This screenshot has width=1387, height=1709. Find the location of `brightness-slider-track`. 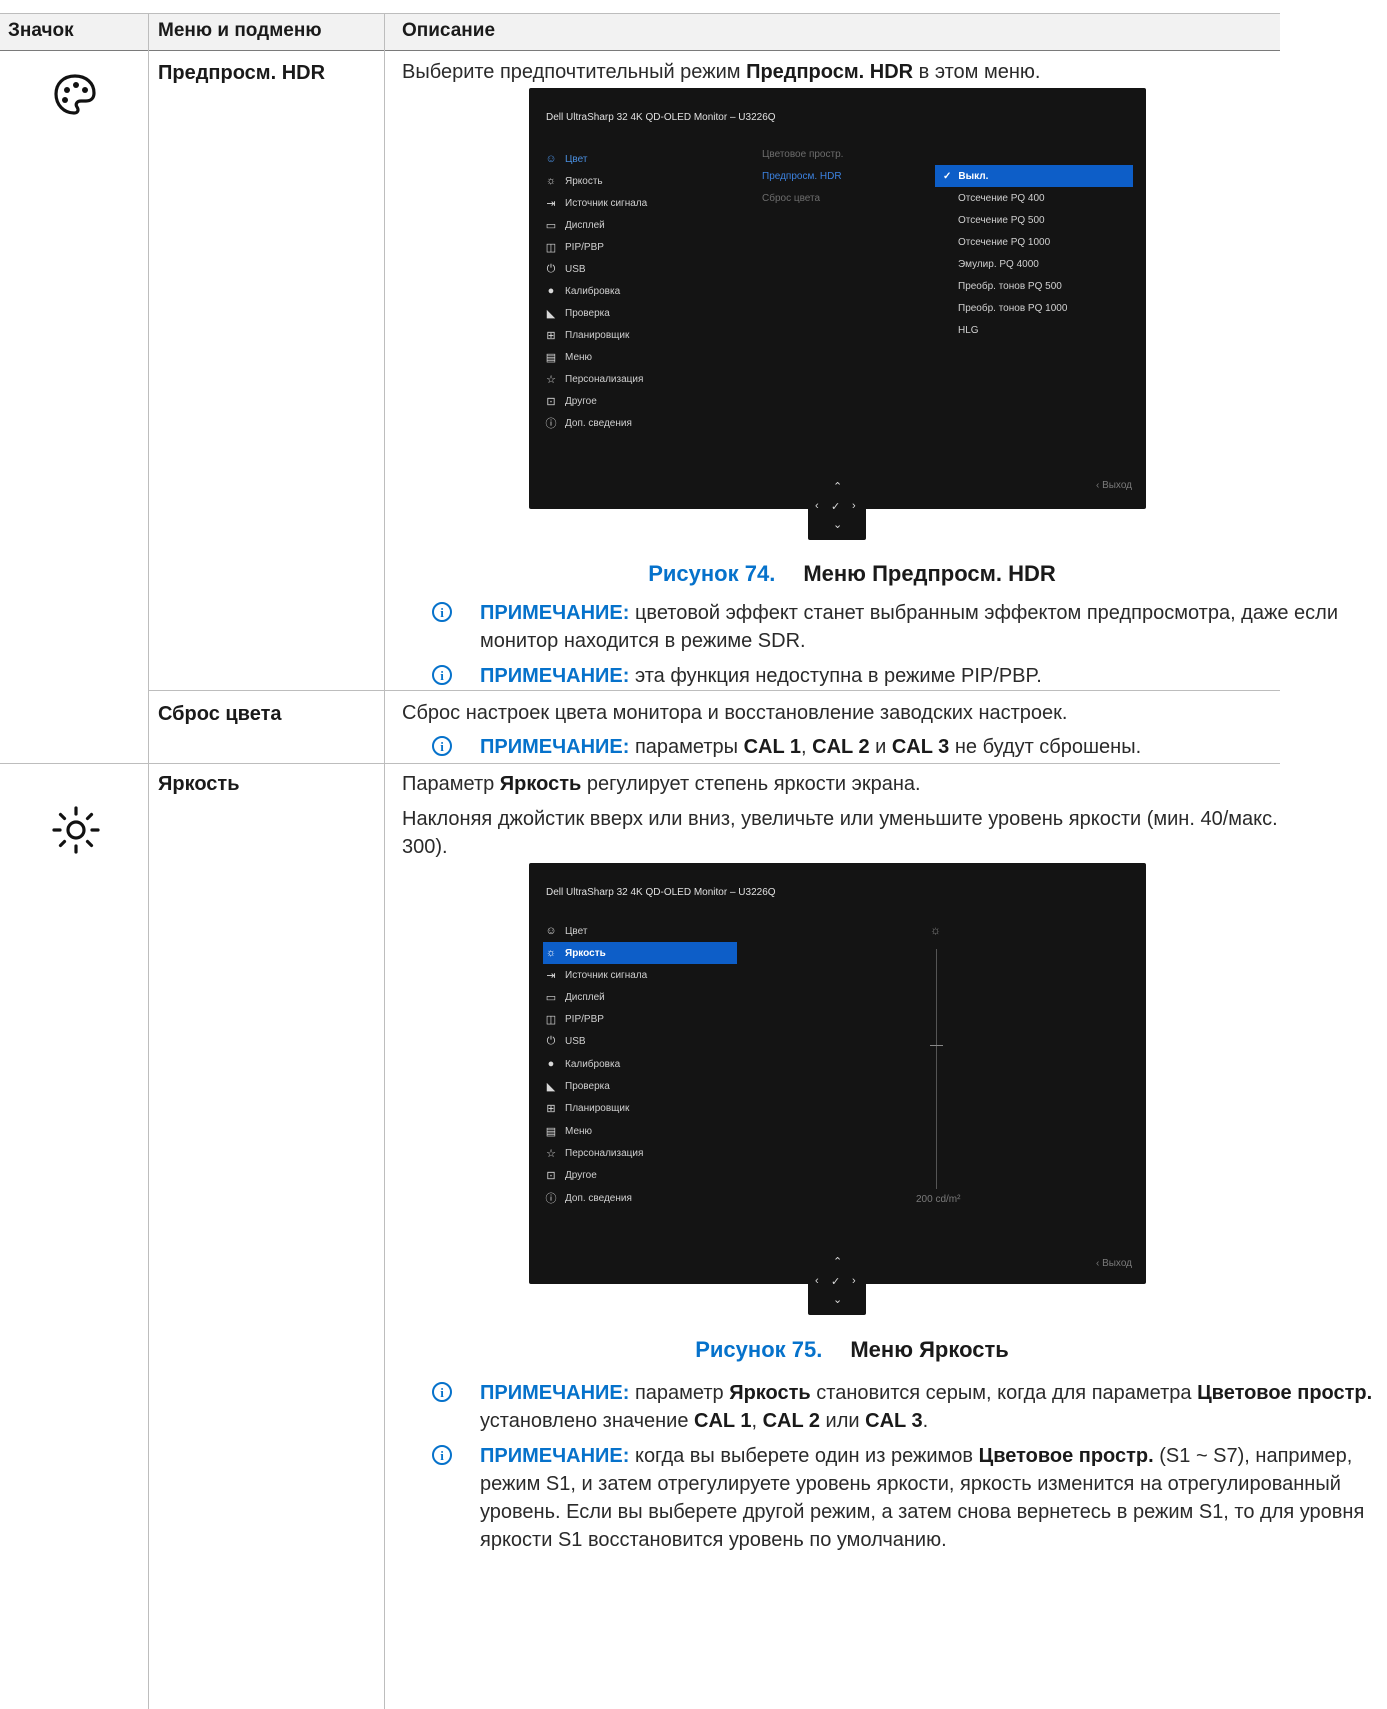

brightness-slider-track is located at coordinates (936, 1069).